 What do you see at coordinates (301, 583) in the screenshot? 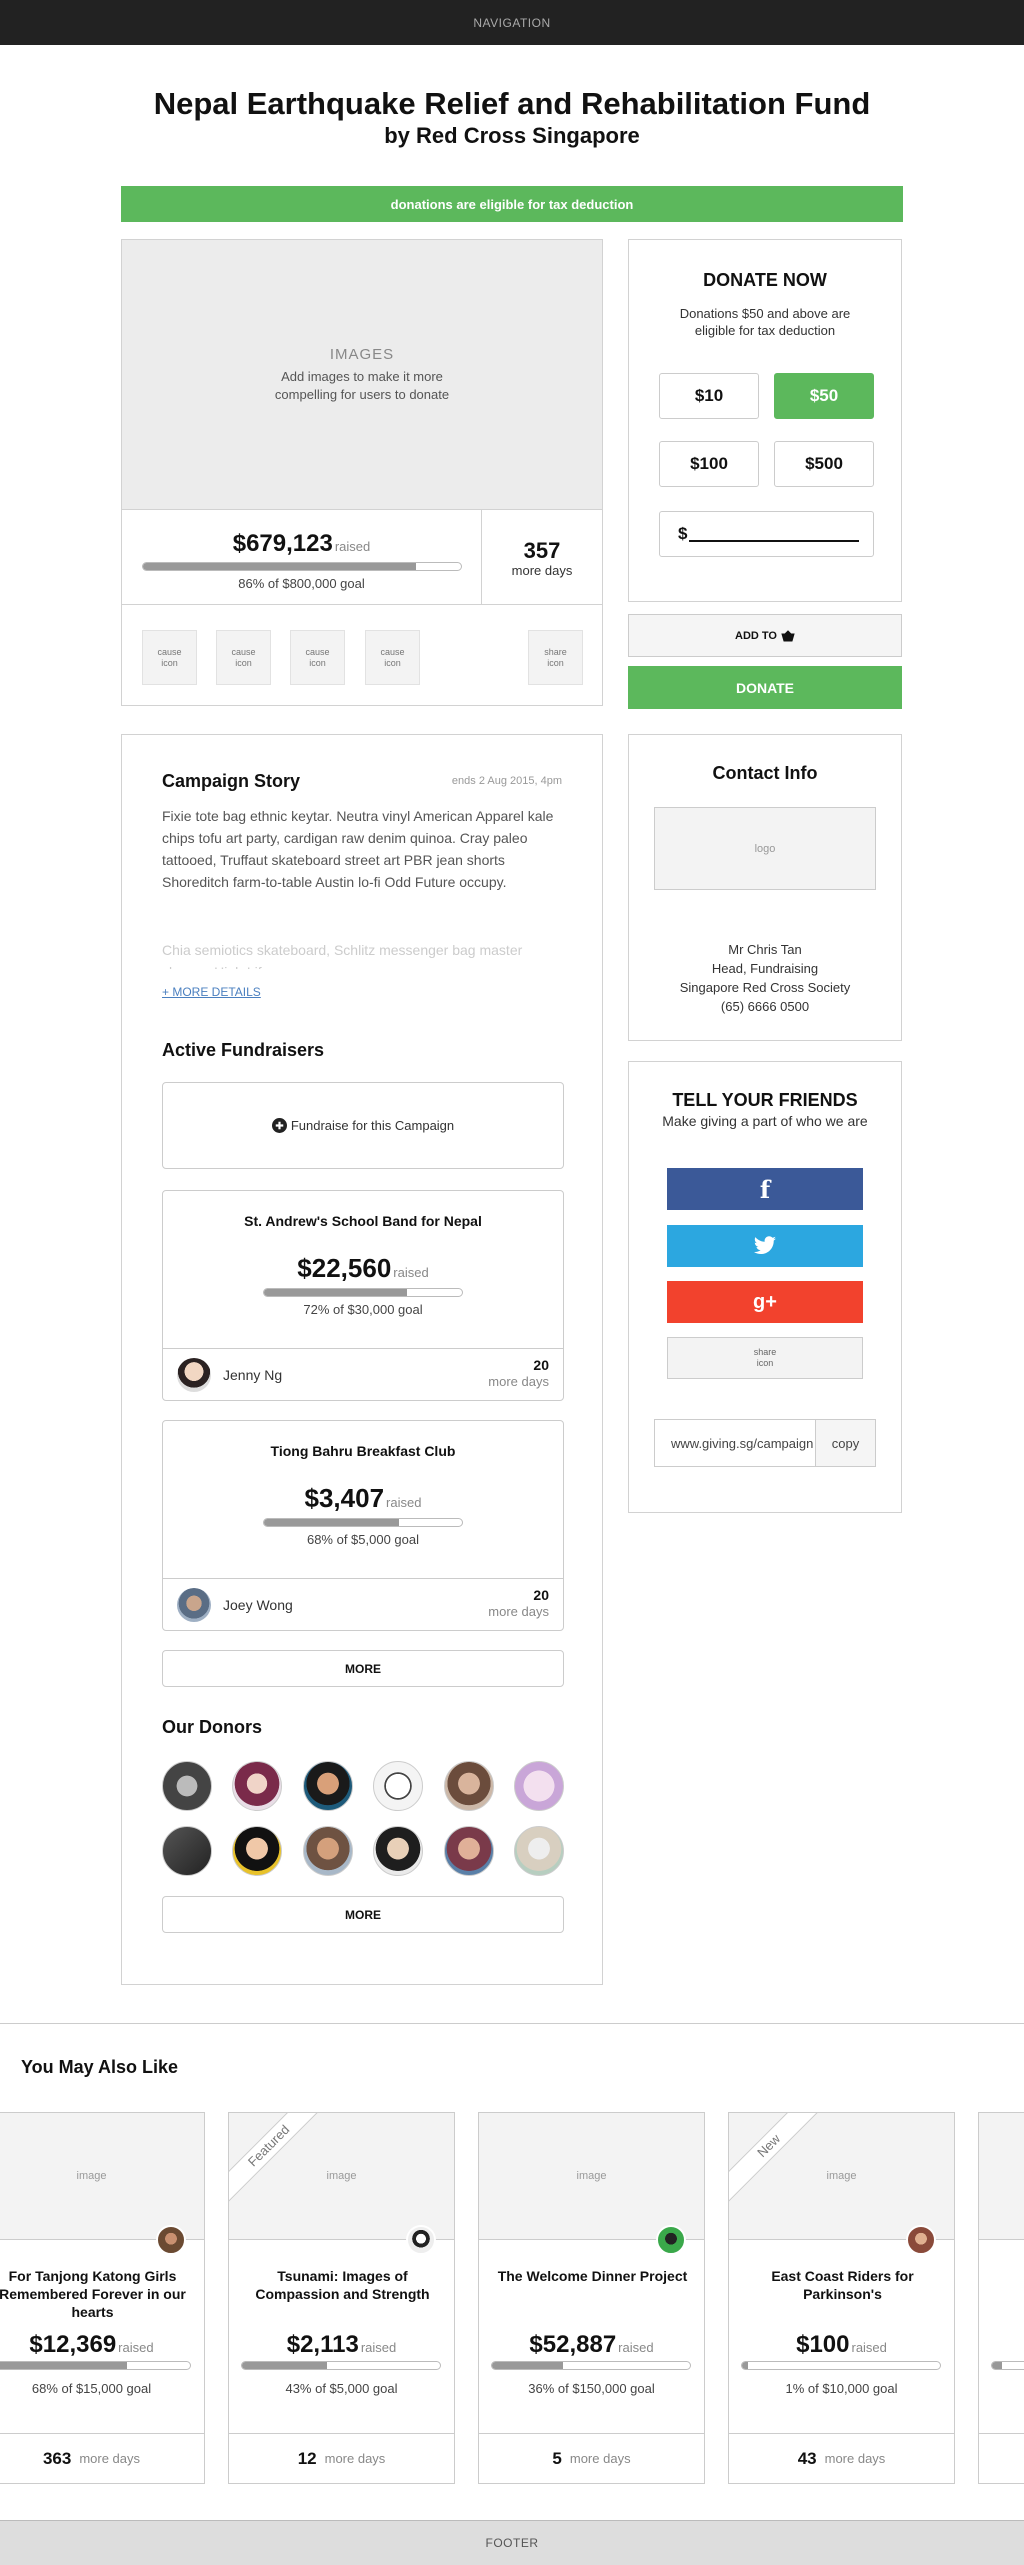
I see `goal-text: 86% of $800,000 goal` at bounding box center [301, 583].